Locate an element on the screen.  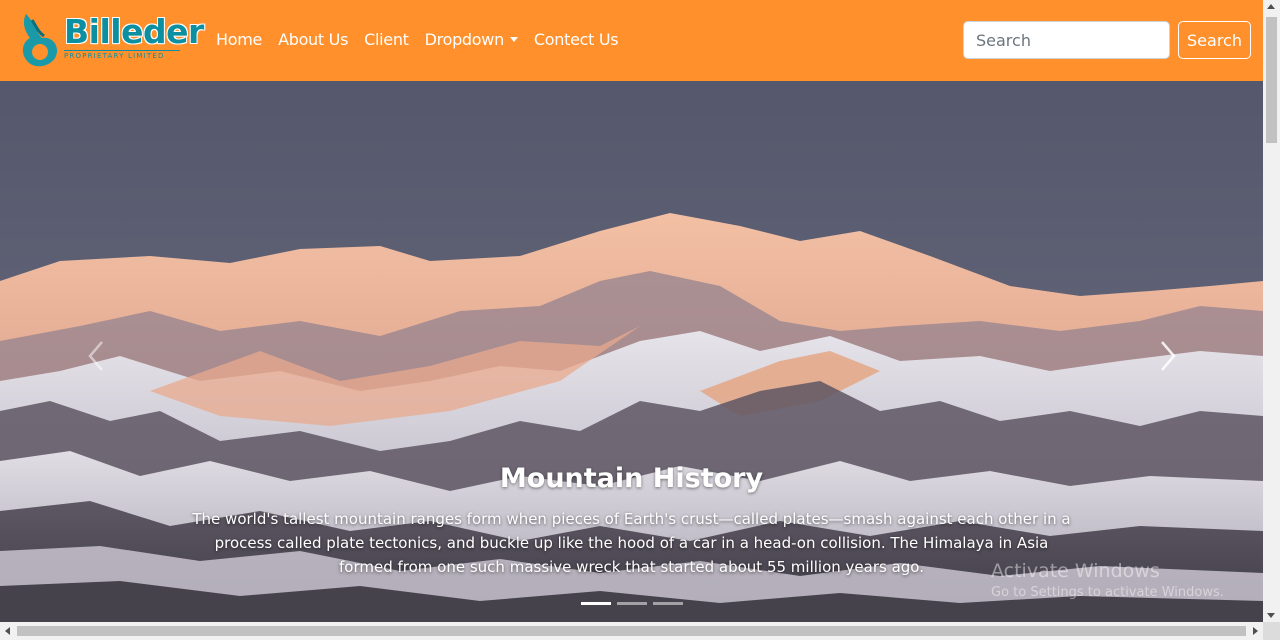
nav-link-contact-us: Contect Us is located at coordinates (576, 40).